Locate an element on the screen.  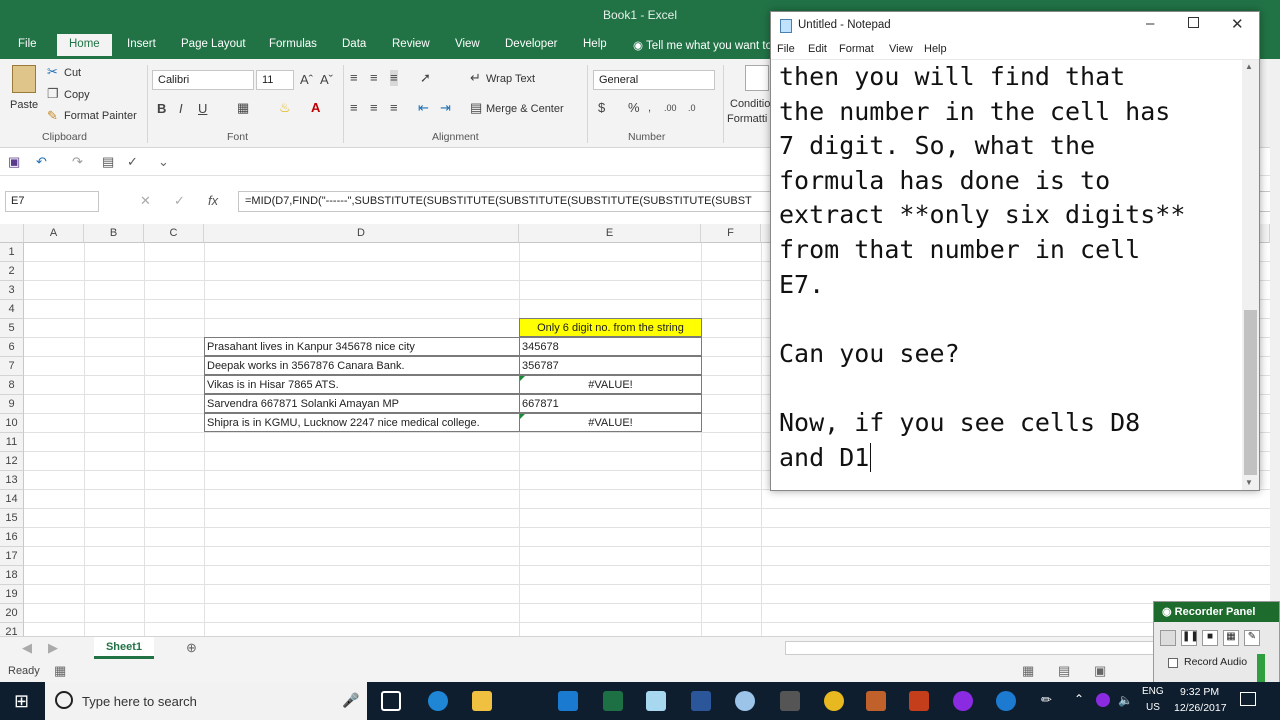
paste-button: Paste is located at coordinates (24, 105).